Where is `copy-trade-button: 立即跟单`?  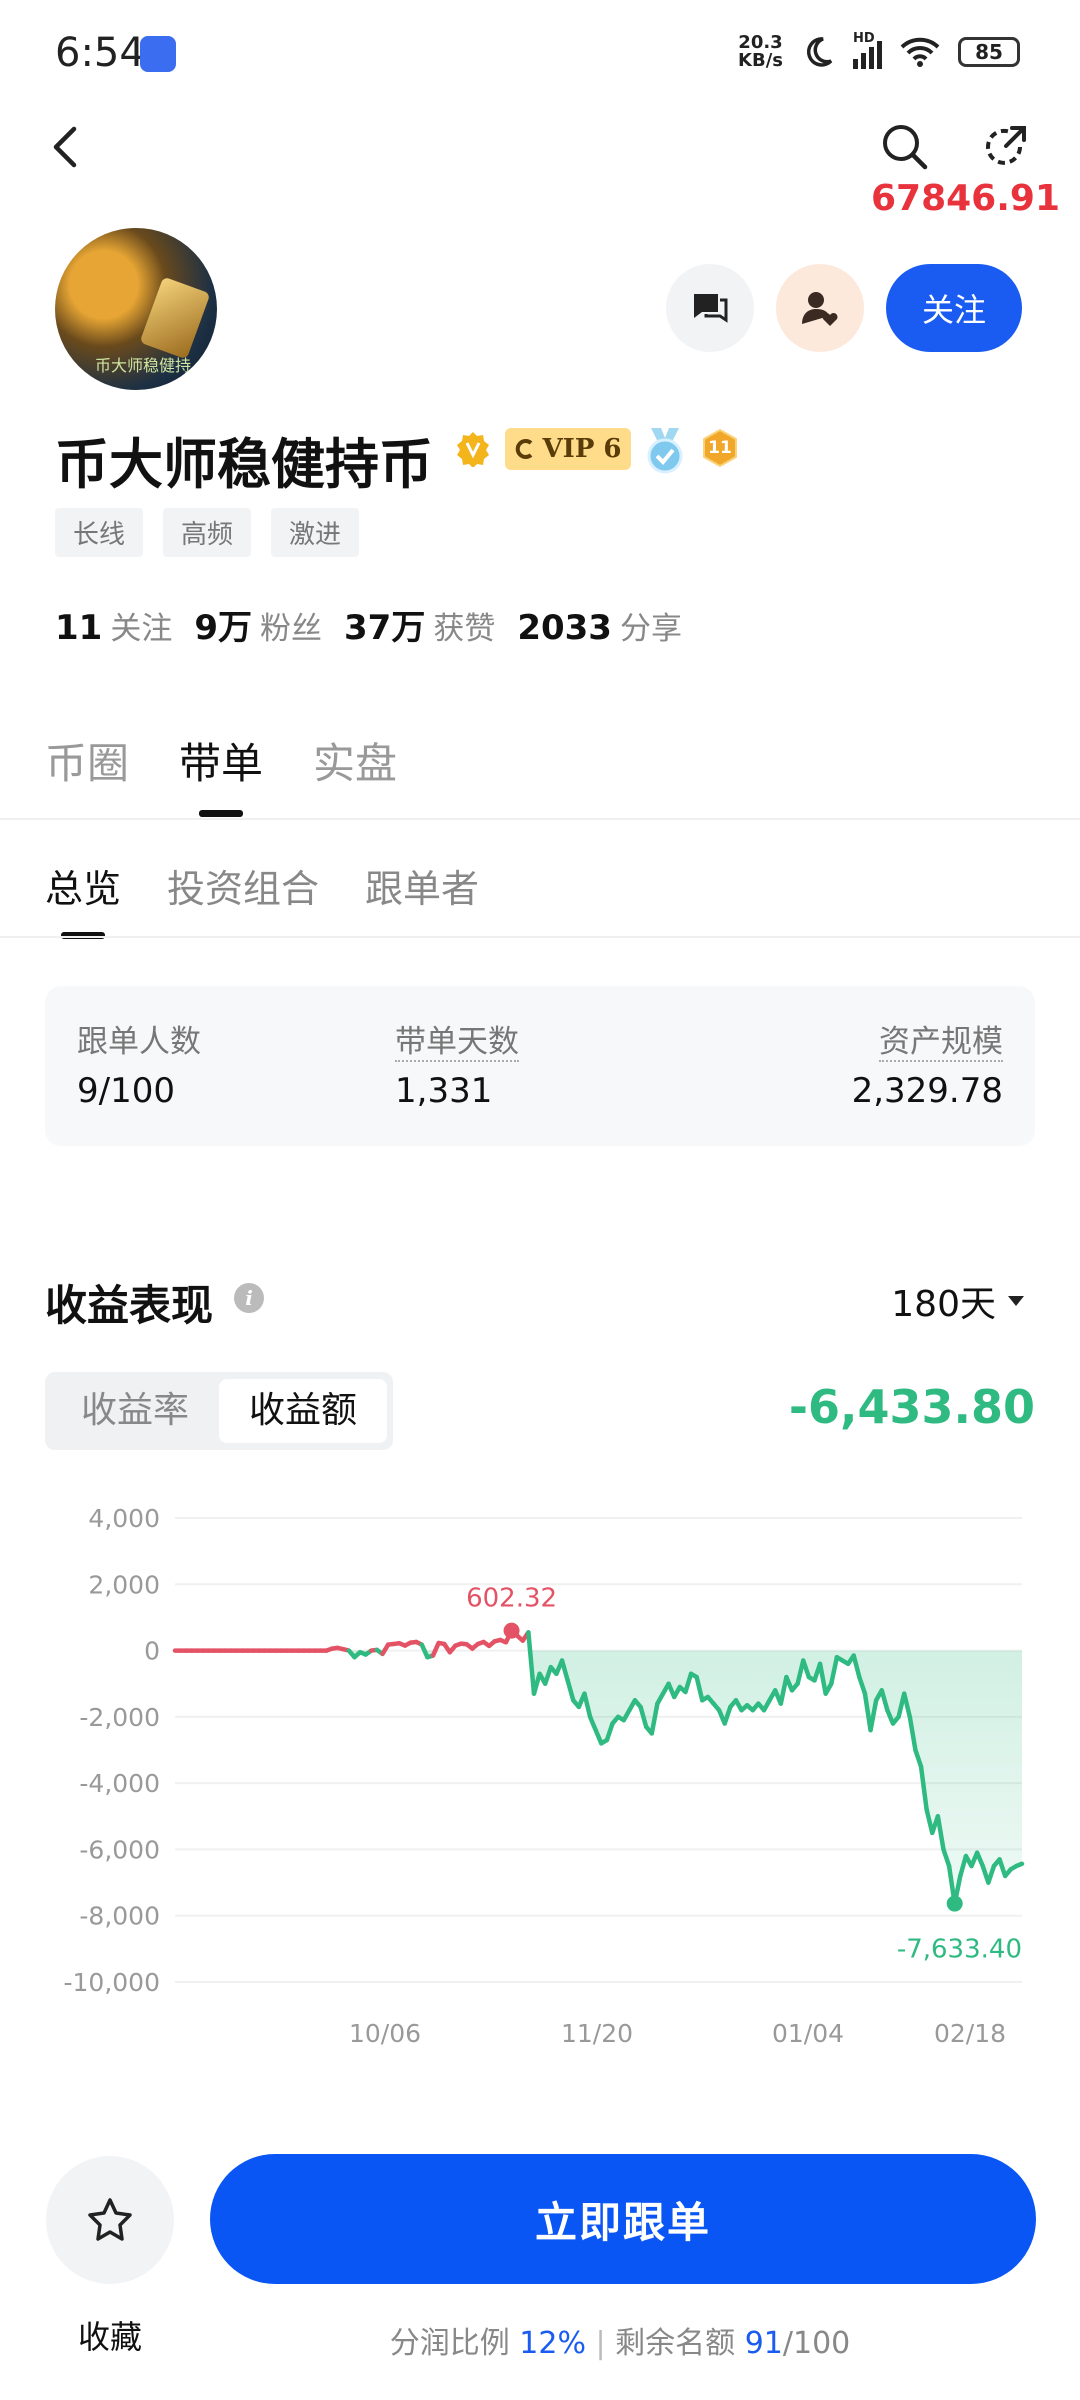
copy-trade-button: 立即跟单 is located at coordinates (623, 2219).